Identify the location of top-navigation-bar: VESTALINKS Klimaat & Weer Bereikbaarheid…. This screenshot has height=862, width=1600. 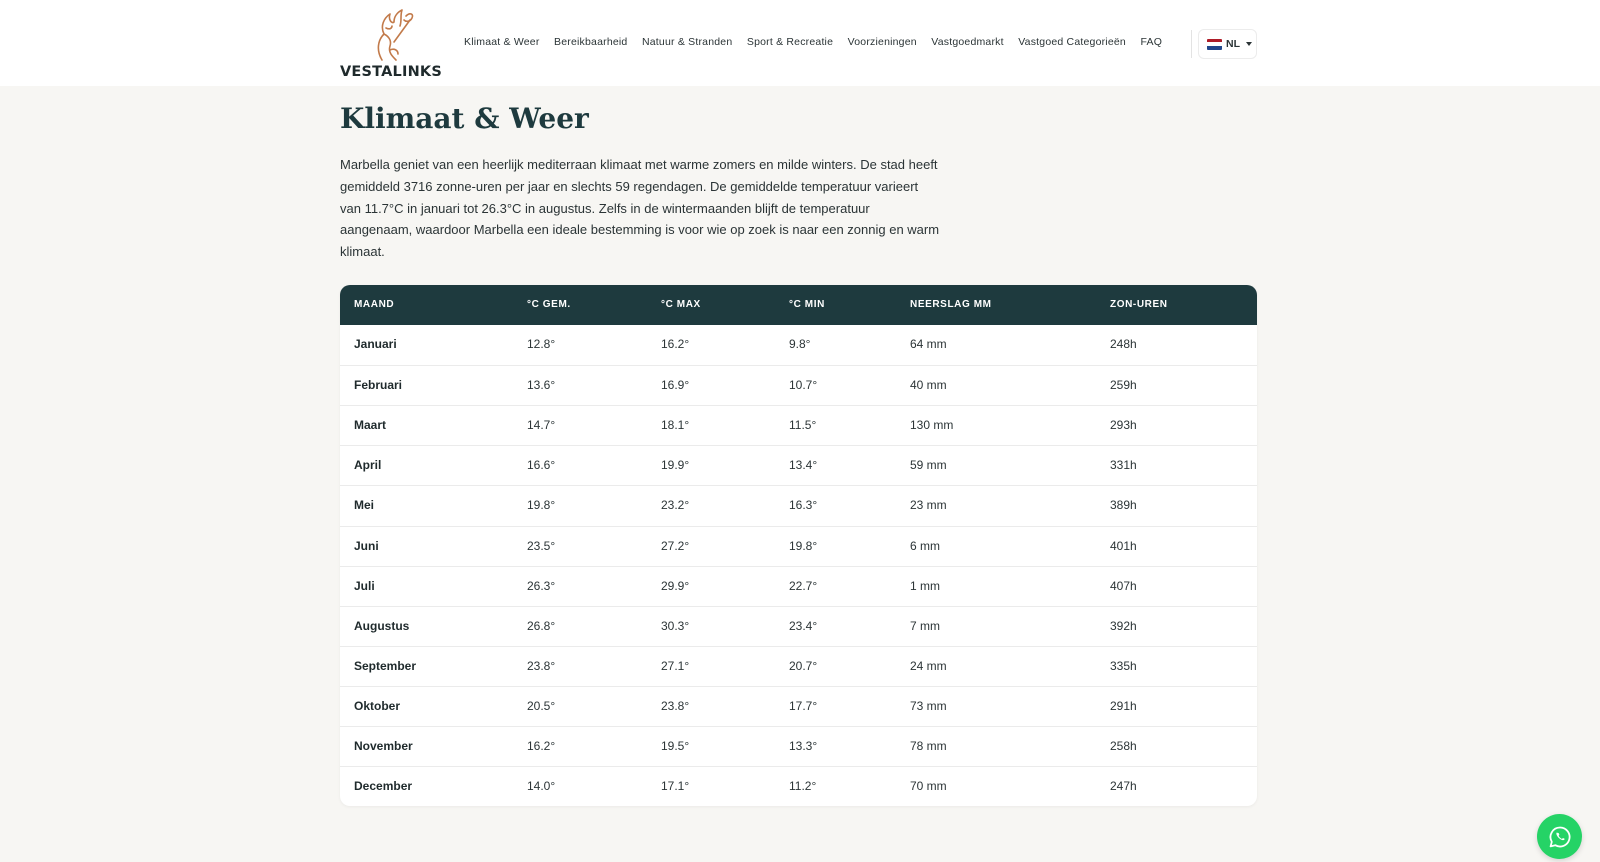
(800, 43).